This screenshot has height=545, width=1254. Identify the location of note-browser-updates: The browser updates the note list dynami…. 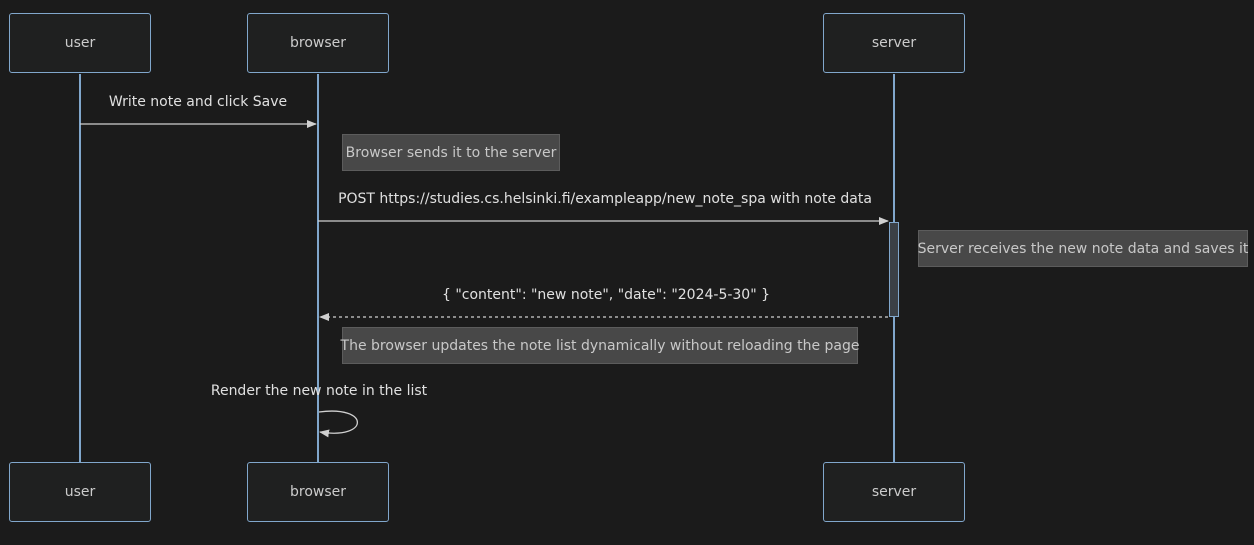
(600, 345).